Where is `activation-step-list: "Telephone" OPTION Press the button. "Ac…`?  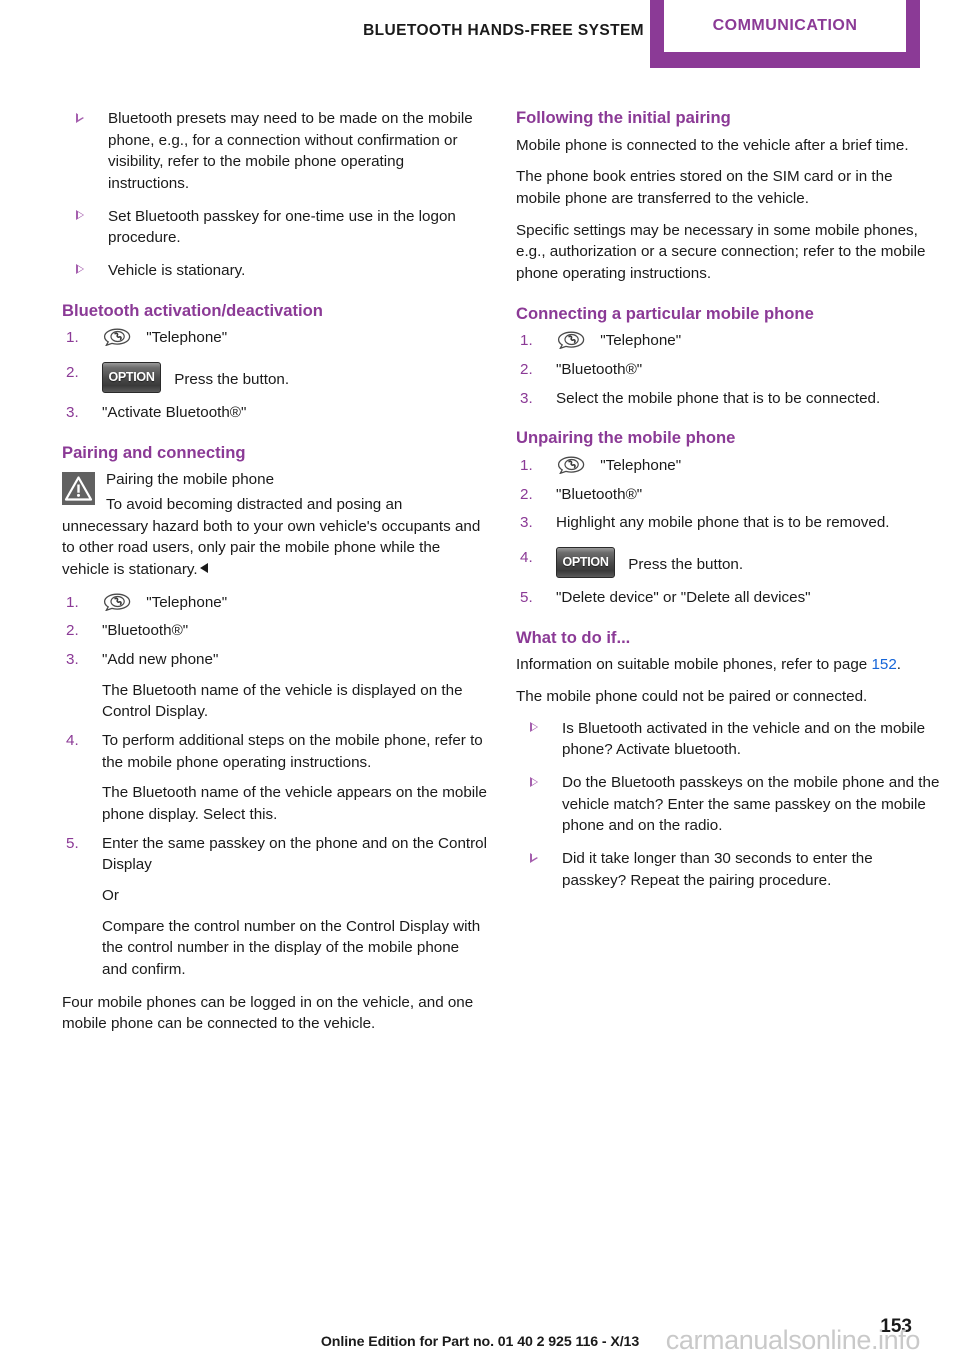 activation-step-list: "Telephone" OPTION Press the button. "Ac… is located at coordinates (274, 375).